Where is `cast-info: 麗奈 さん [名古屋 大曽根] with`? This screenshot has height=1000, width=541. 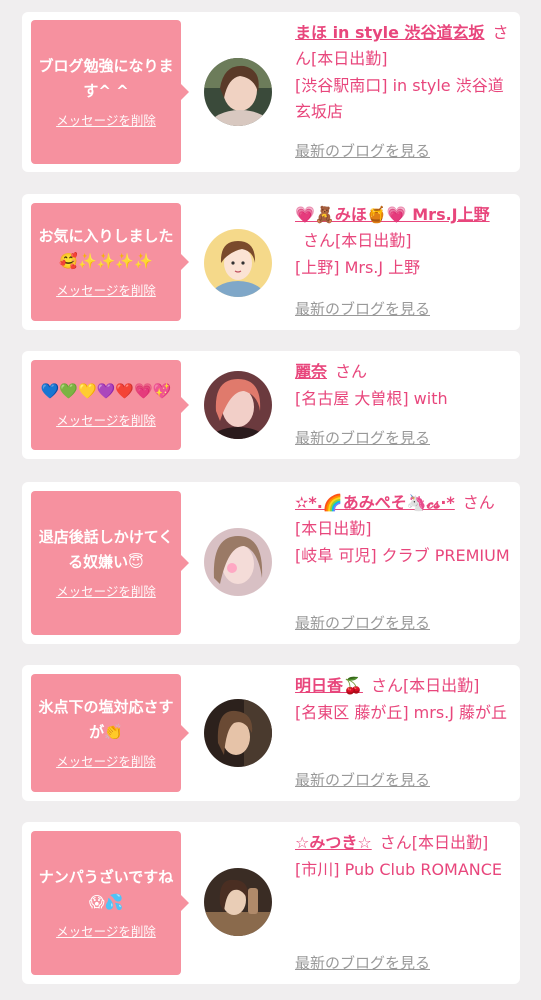 cast-info: 麗奈 さん [名古屋 大曽根] with is located at coordinates (404, 385).